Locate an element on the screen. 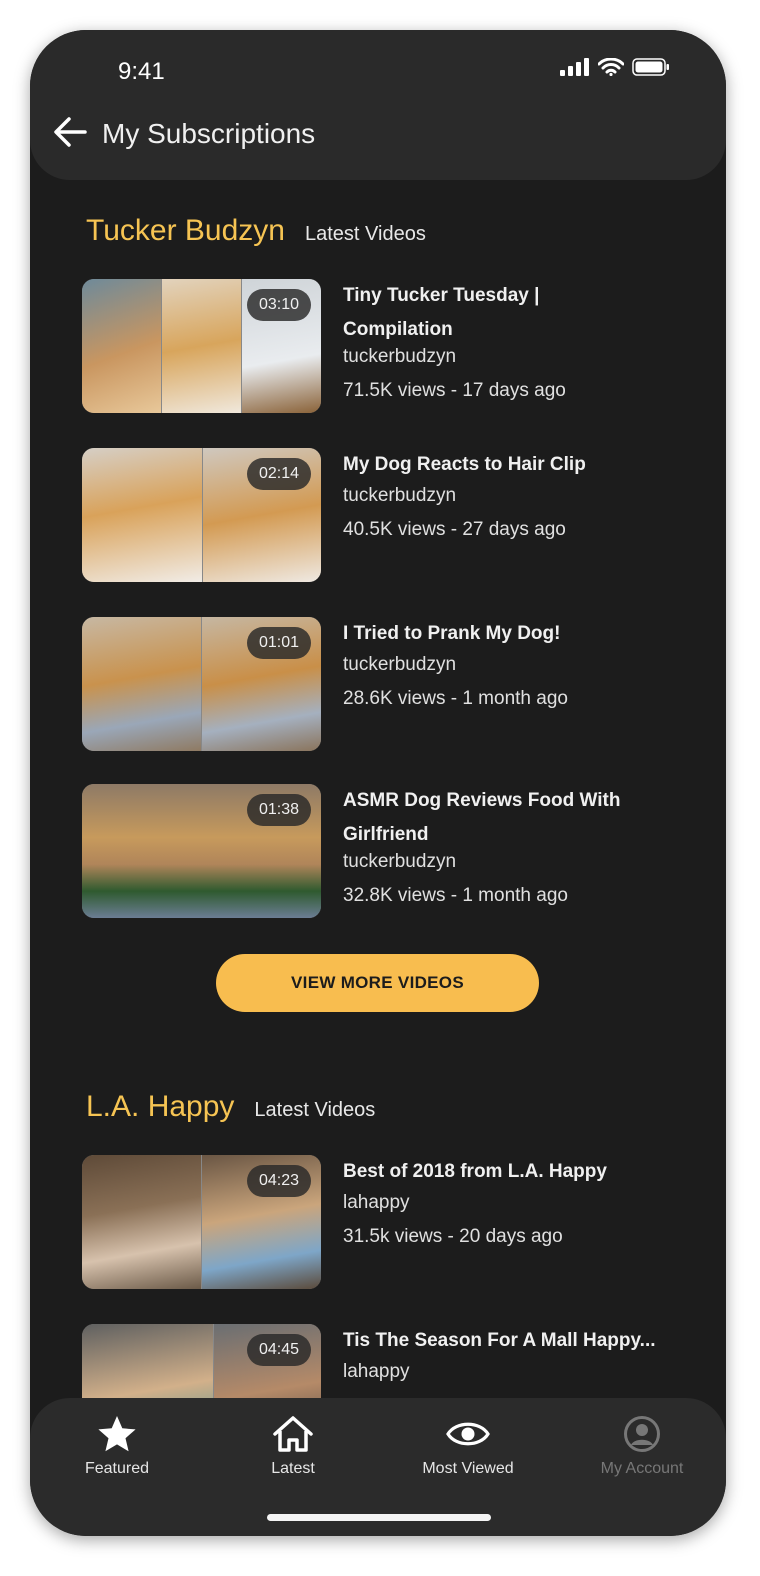 The image size is (760, 1576). video-thumbnail: 03:10 is located at coordinates (201, 346).